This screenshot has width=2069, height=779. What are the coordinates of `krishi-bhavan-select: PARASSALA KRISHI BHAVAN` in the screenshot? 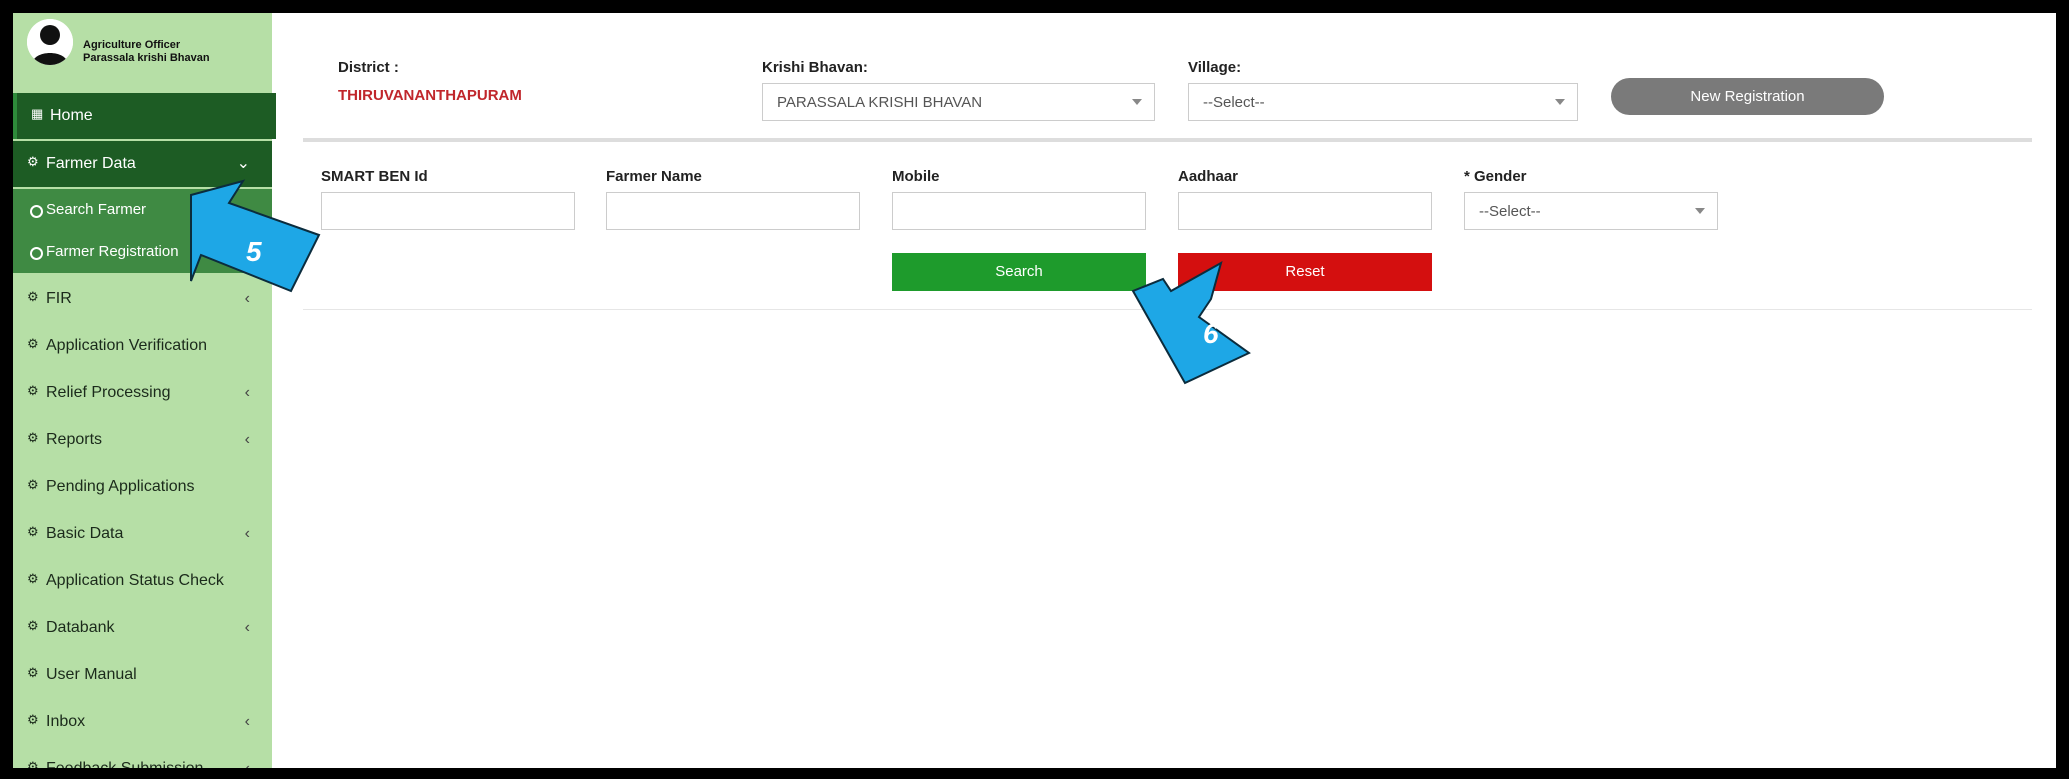 It's located at (958, 102).